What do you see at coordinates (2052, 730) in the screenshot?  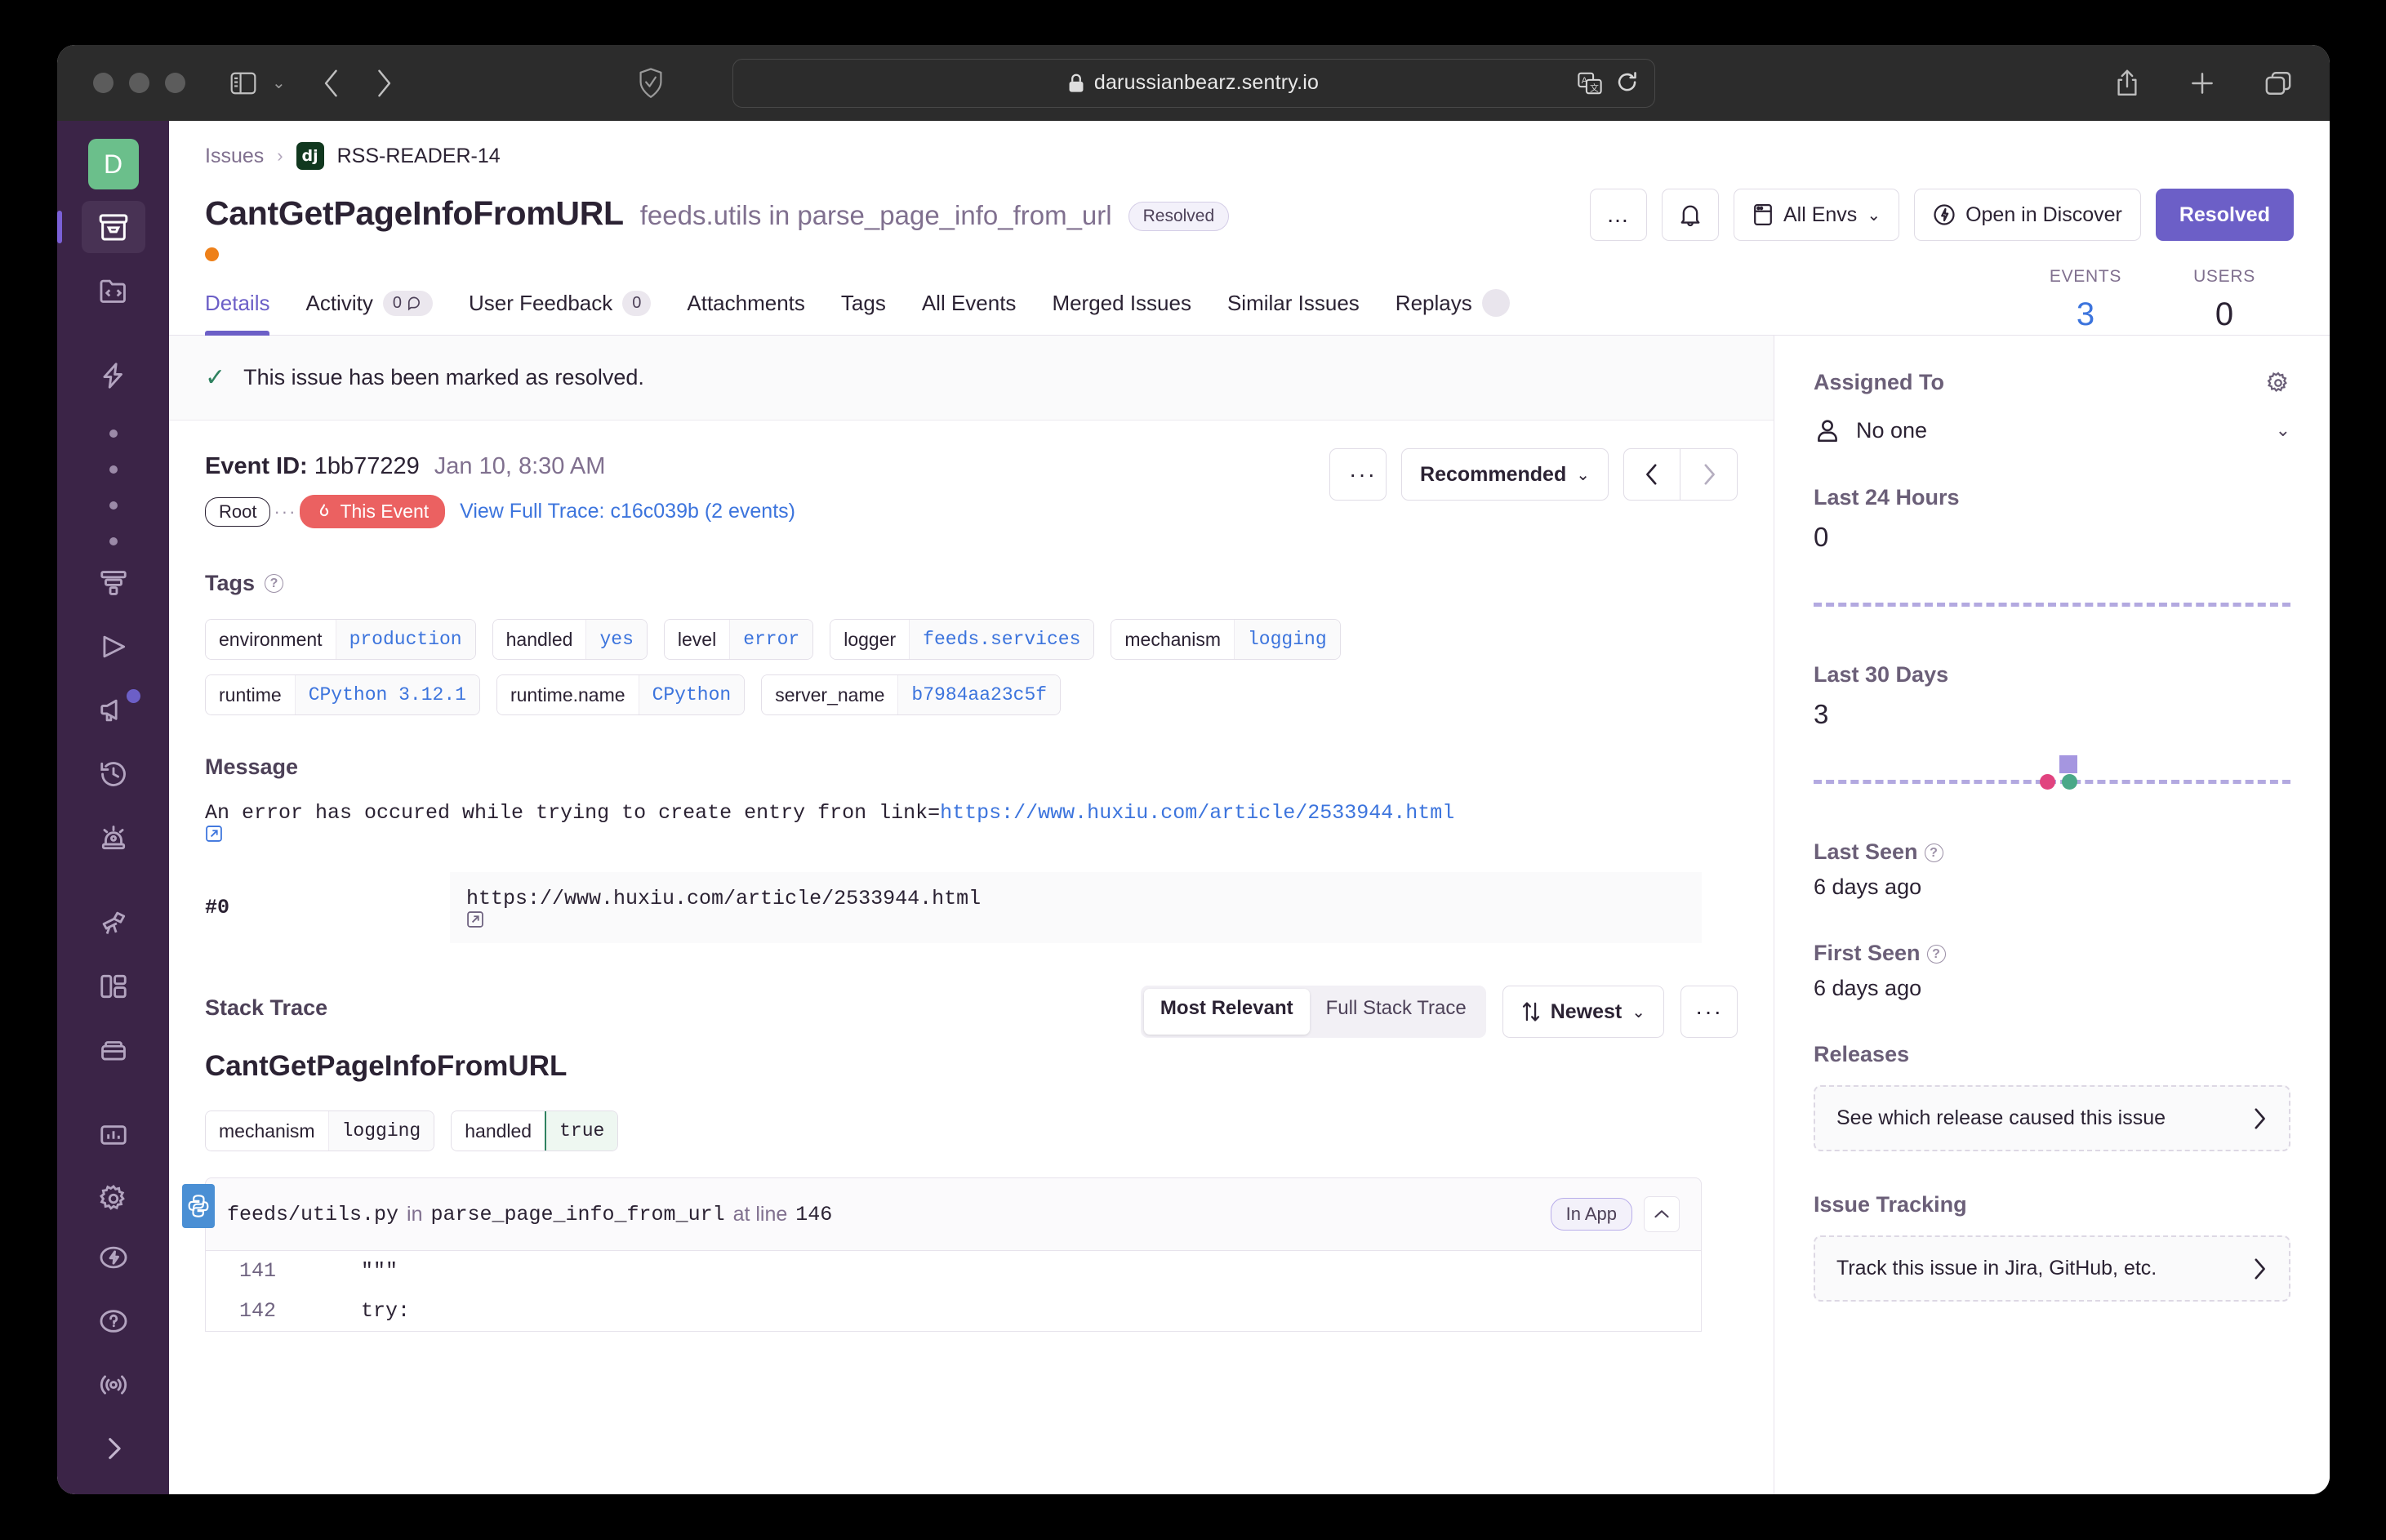 I see `last-30-days-block: Last 30 Days 3` at bounding box center [2052, 730].